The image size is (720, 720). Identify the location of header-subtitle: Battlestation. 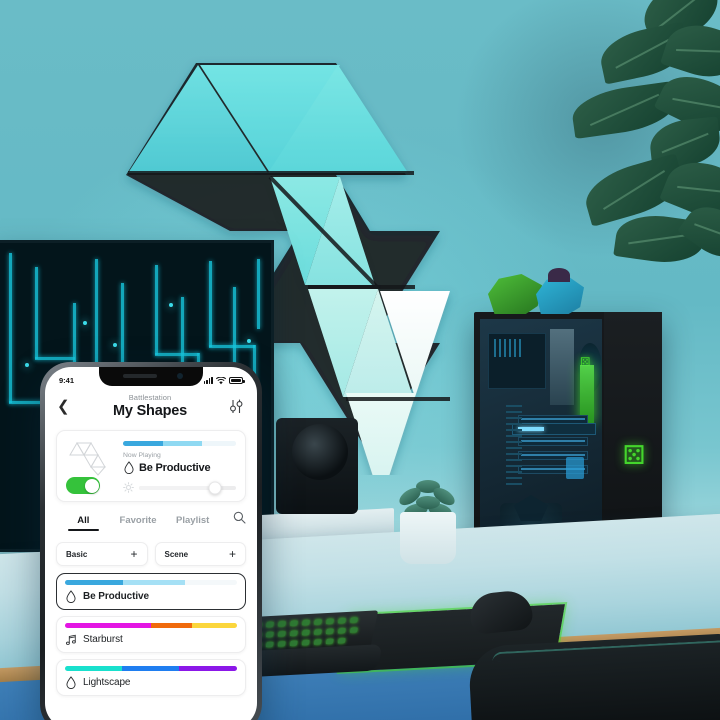
(150, 397).